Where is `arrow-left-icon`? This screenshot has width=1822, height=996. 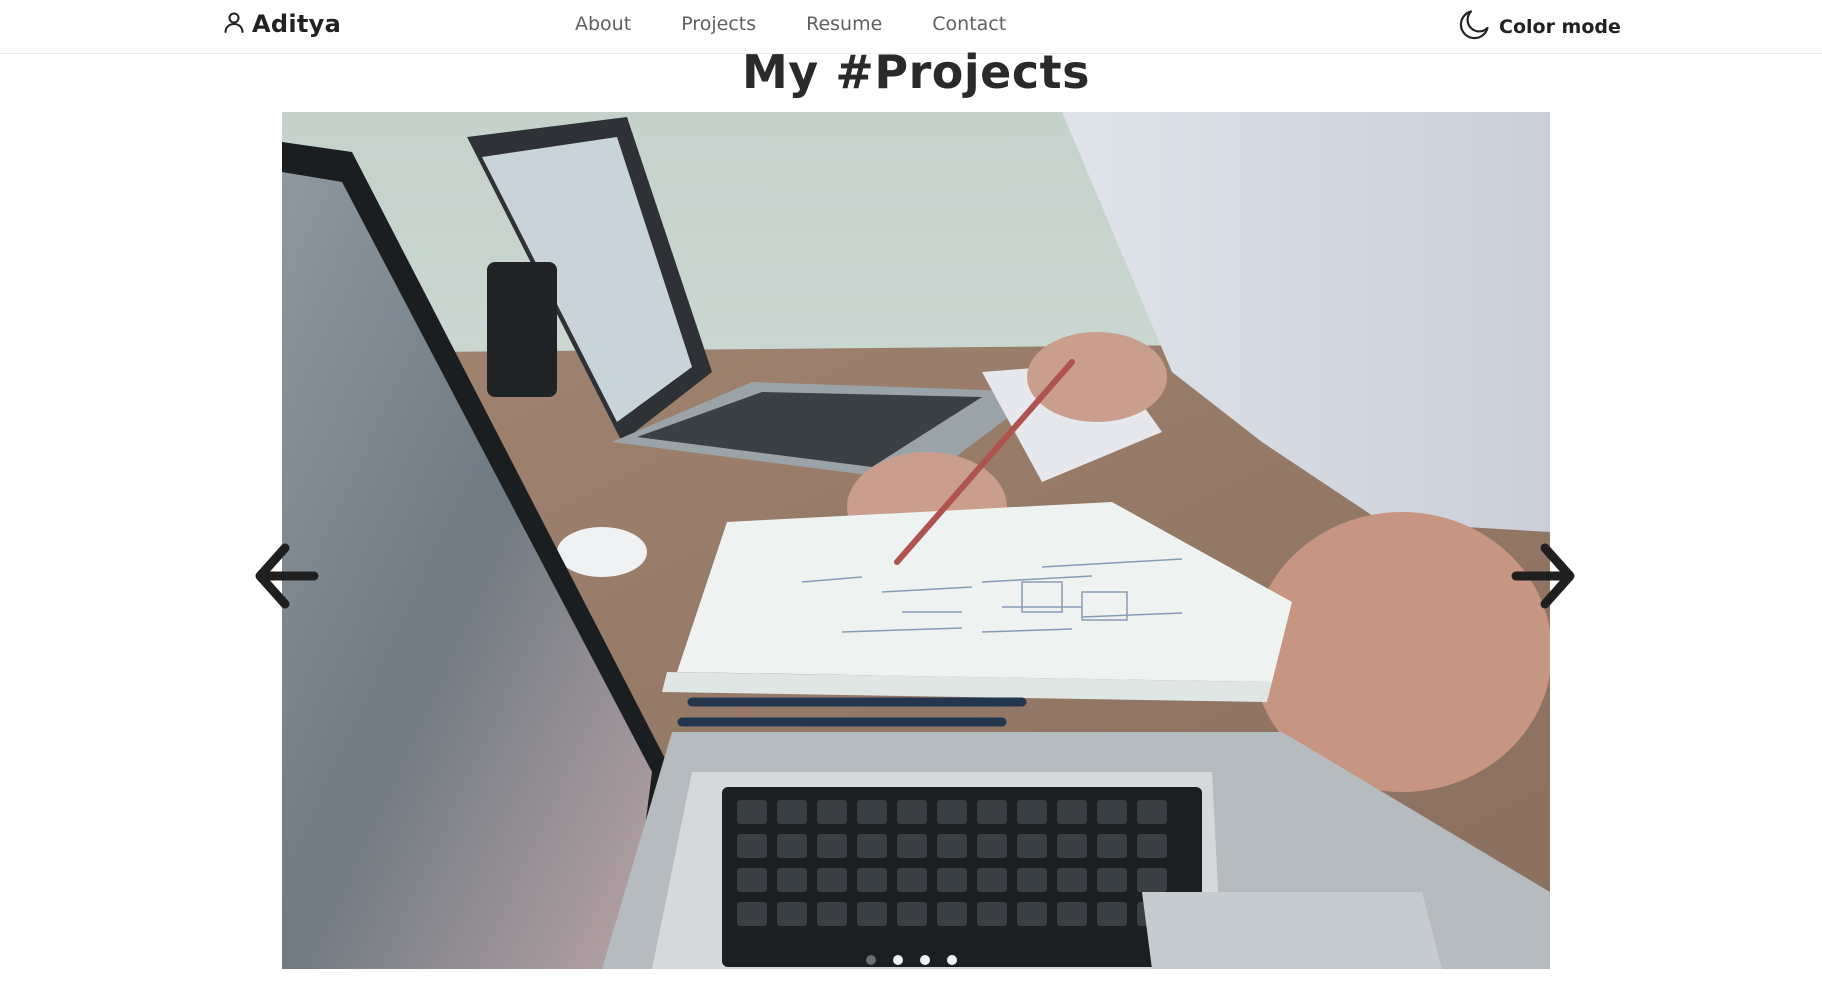 arrow-left-icon is located at coordinates (287, 576).